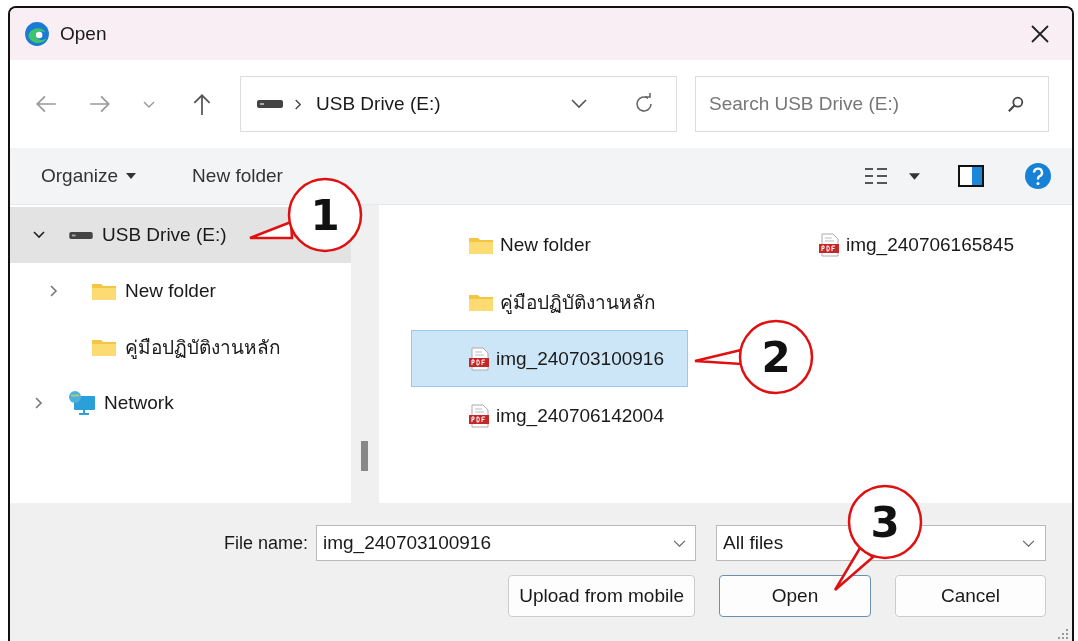  What do you see at coordinates (83, 34) in the screenshot?
I see `window-title: Open` at bounding box center [83, 34].